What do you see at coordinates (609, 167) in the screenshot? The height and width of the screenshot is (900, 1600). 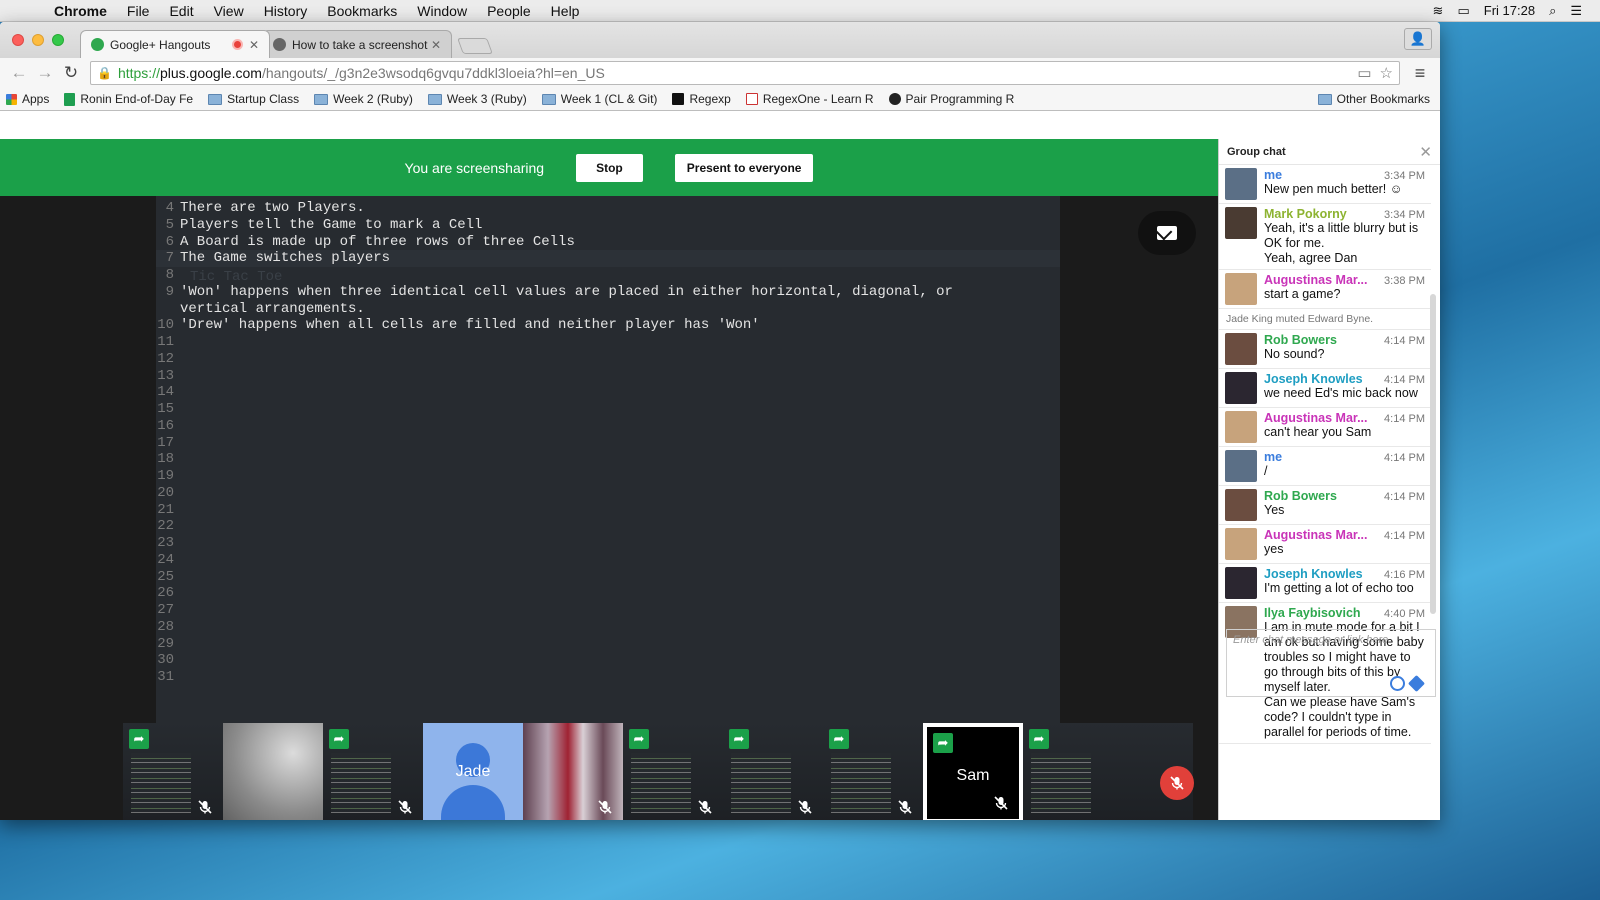 I see `stop-sharing-button: Stop` at bounding box center [609, 167].